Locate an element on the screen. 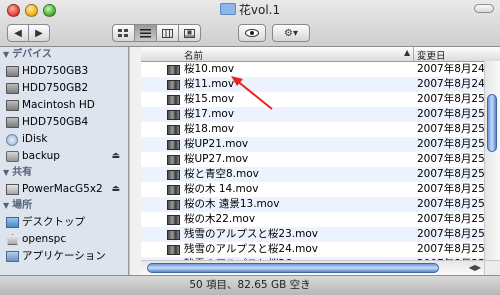 The width and height of the screenshot is (500, 295). file-name: 桜11.mov is located at coordinates (209, 84).